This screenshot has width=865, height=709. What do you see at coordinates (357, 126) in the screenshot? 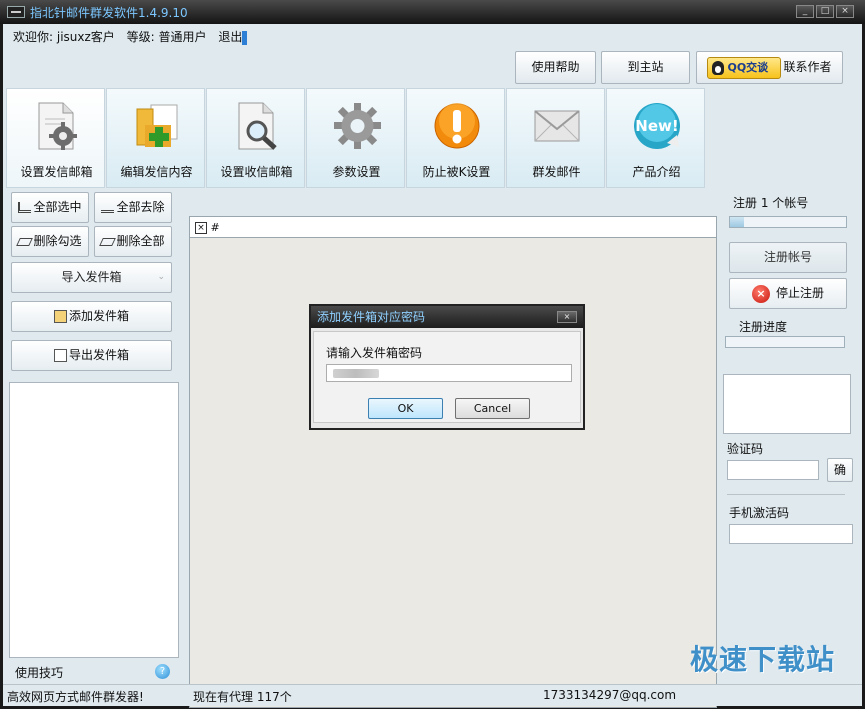
I see `gear-icon` at bounding box center [357, 126].